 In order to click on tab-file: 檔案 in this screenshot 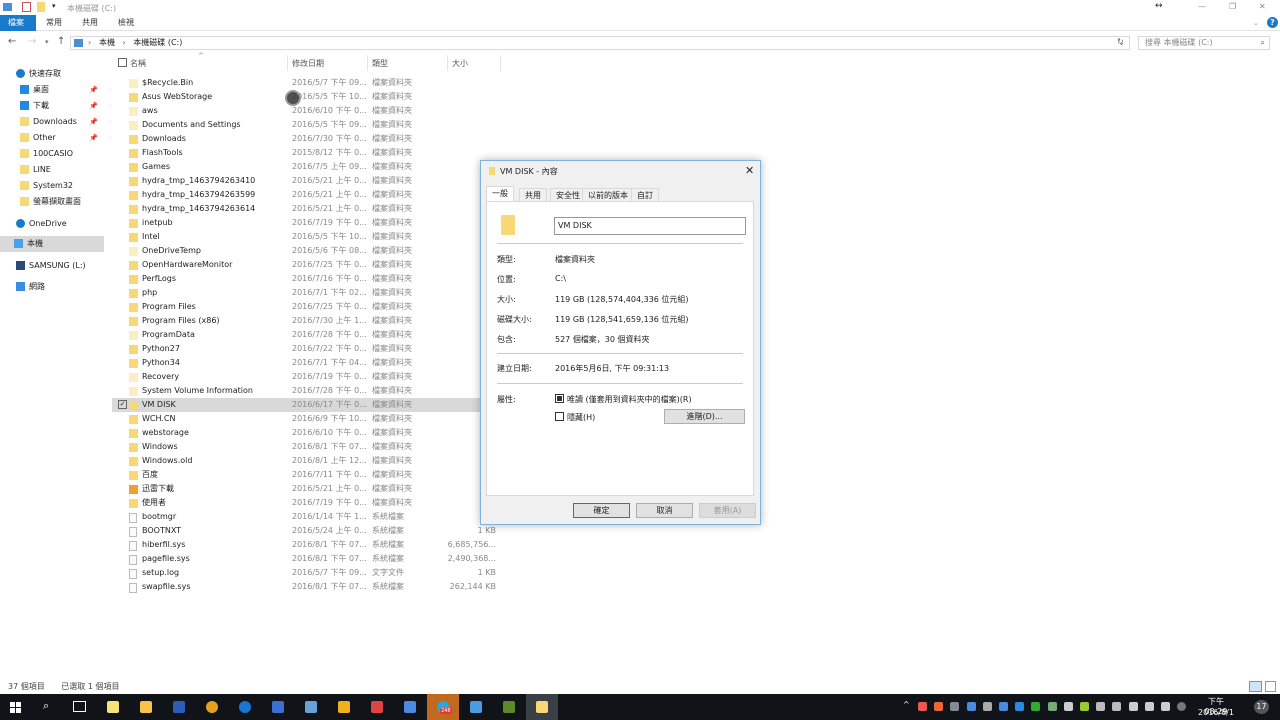, I will do `click(18, 23)`.